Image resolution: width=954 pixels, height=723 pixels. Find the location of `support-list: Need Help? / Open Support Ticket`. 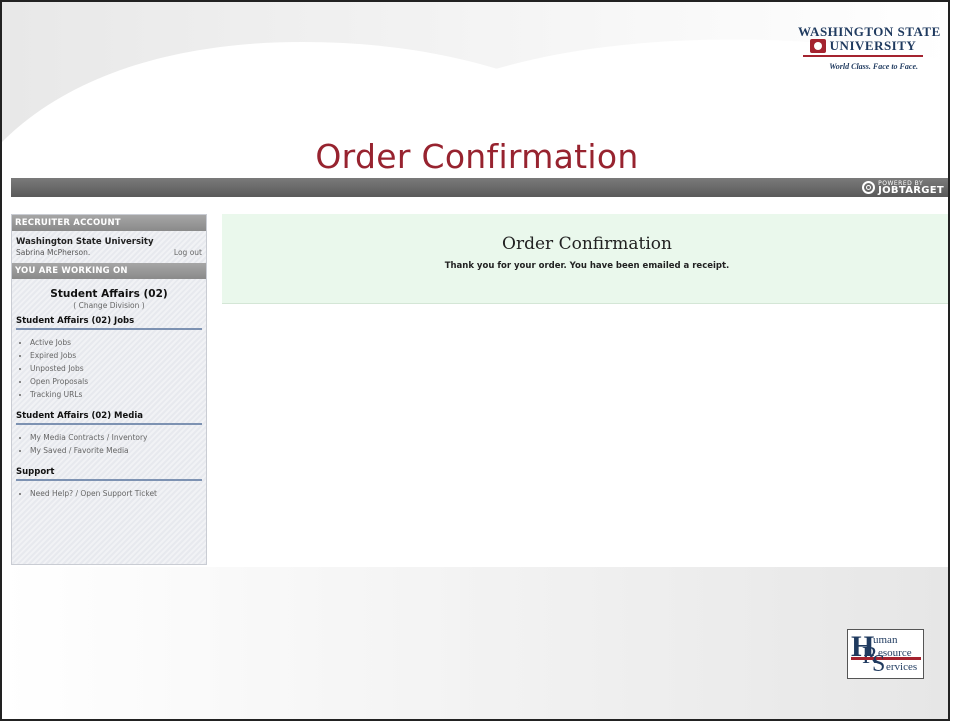

support-list: Need Help? / Open Support Ticket is located at coordinates (109, 493).